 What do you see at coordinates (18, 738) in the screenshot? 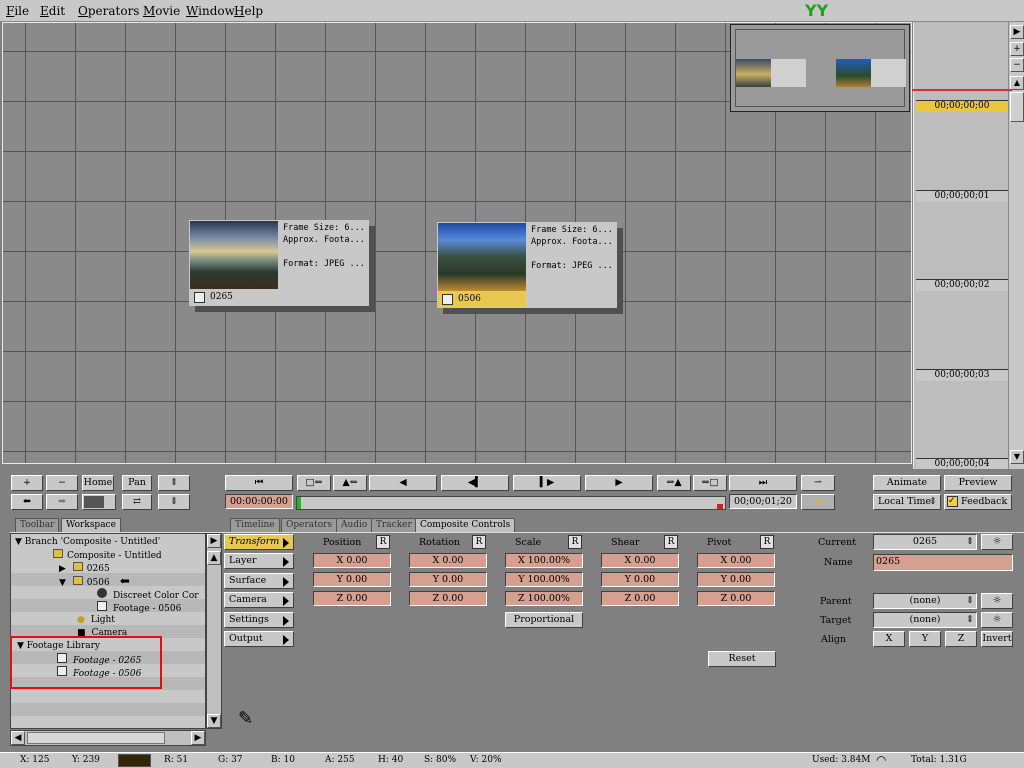
I see `scroll-left-icon: ◀` at bounding box center [18, 738].